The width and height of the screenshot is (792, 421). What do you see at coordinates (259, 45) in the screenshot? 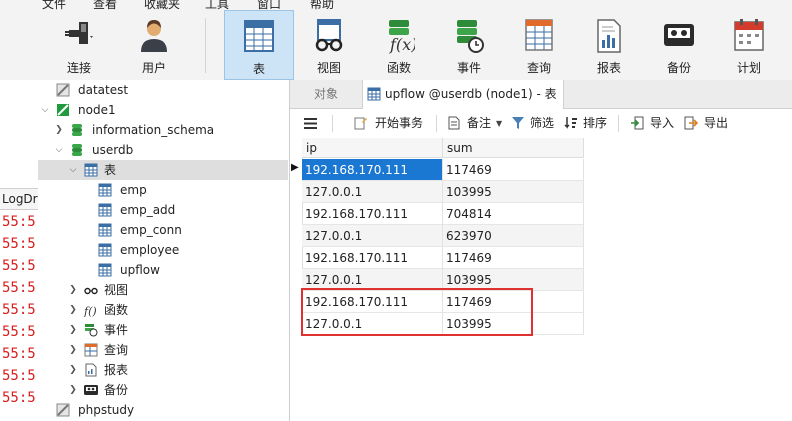
I see `toolbar-table-button: 表` at bounding box center [259, 45].